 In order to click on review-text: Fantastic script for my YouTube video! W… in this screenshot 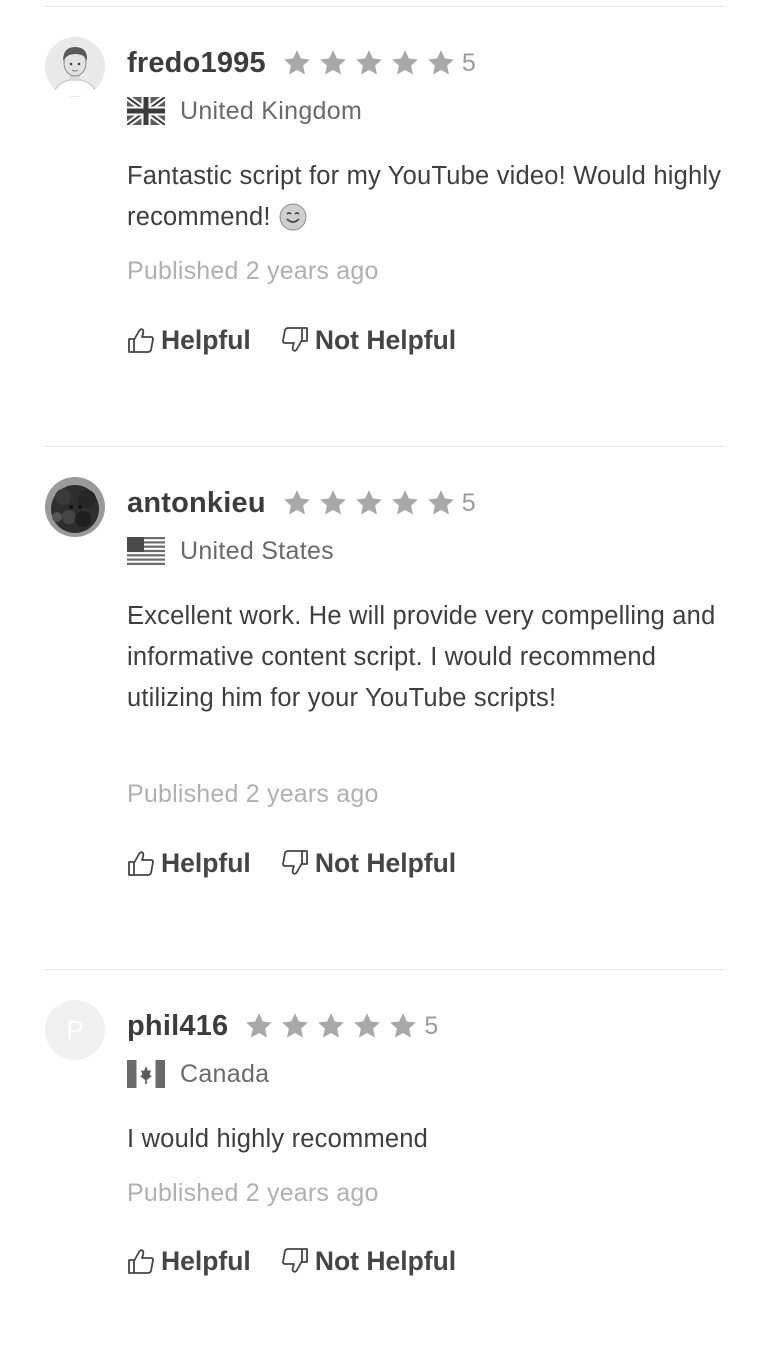, I will do `click(424, 196)`.